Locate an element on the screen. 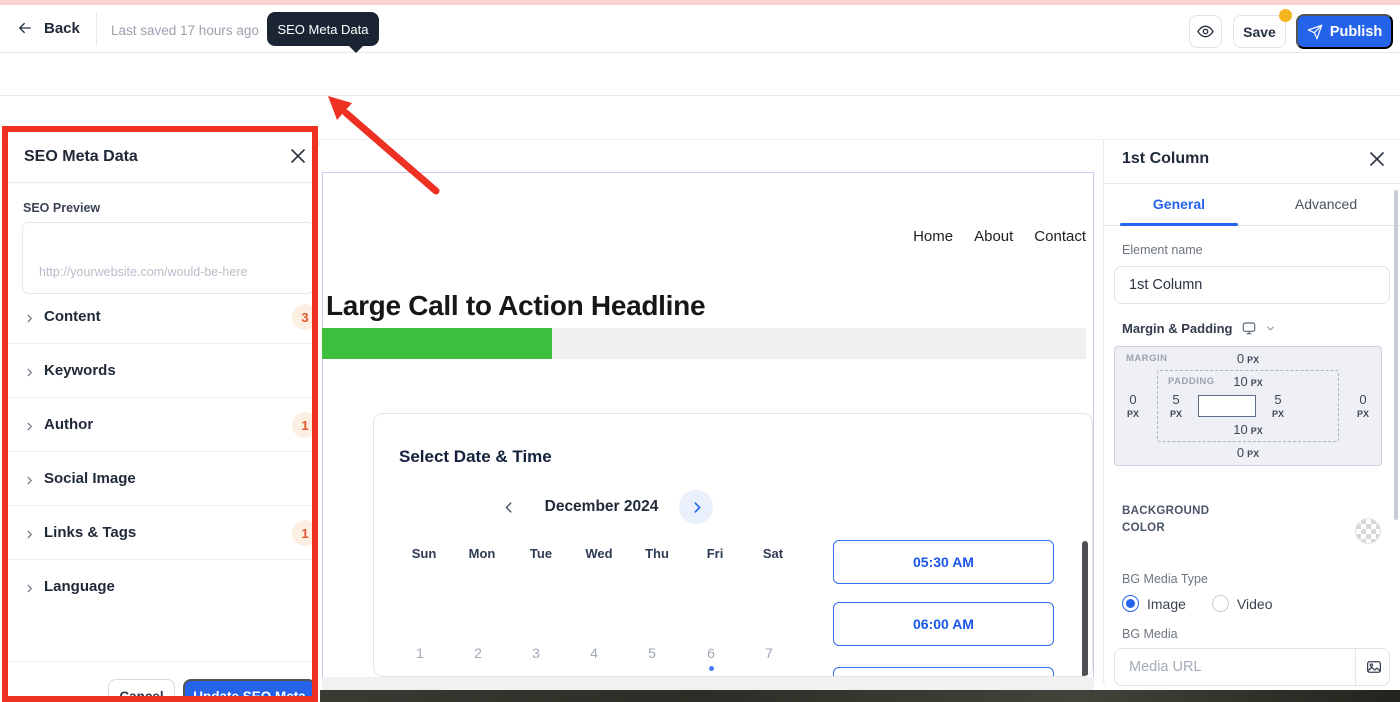 The width and height of the screenshot is (1400, 702). accordion-social-image: Social Image is located at coordinates (160, 479).